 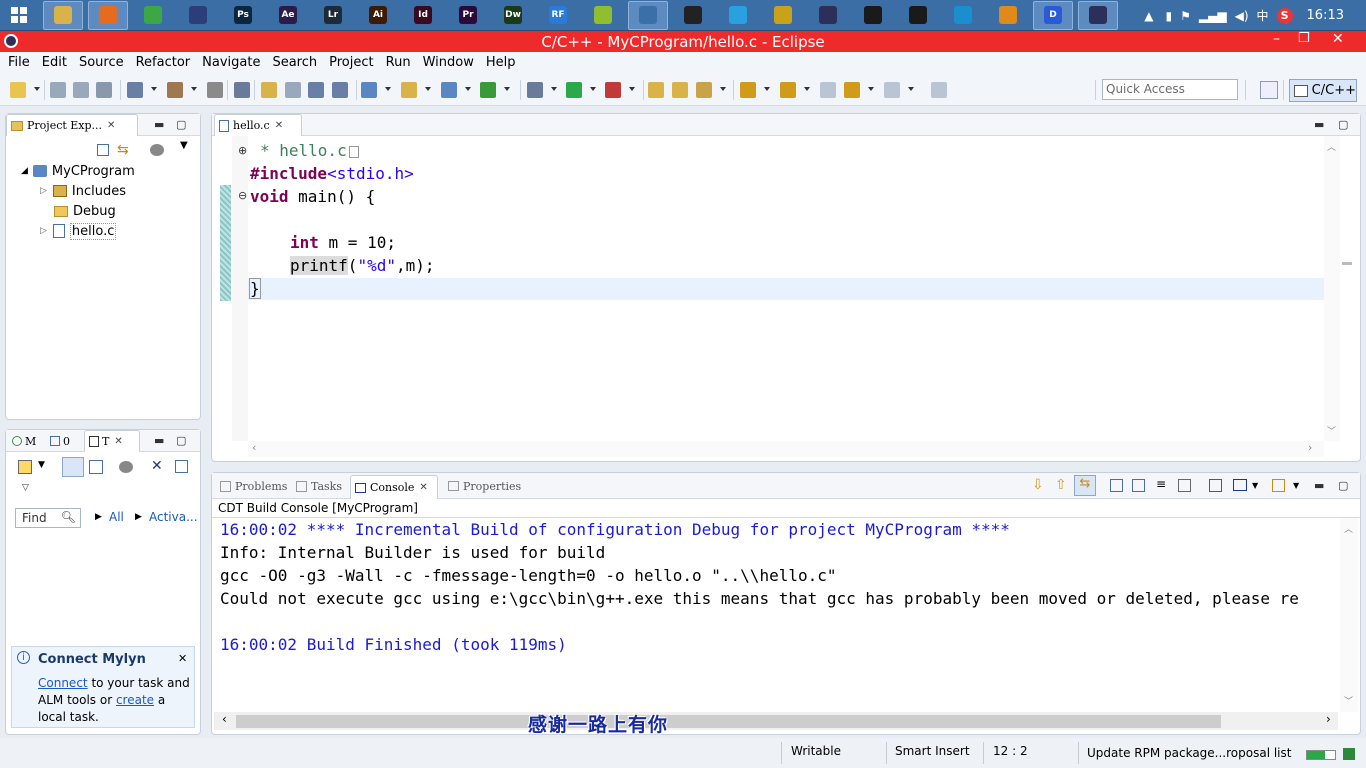 What do you see at coordinates (939, 90) in the screenshot?
I see `pin-editor-icon` at bounding box center [939, 90].